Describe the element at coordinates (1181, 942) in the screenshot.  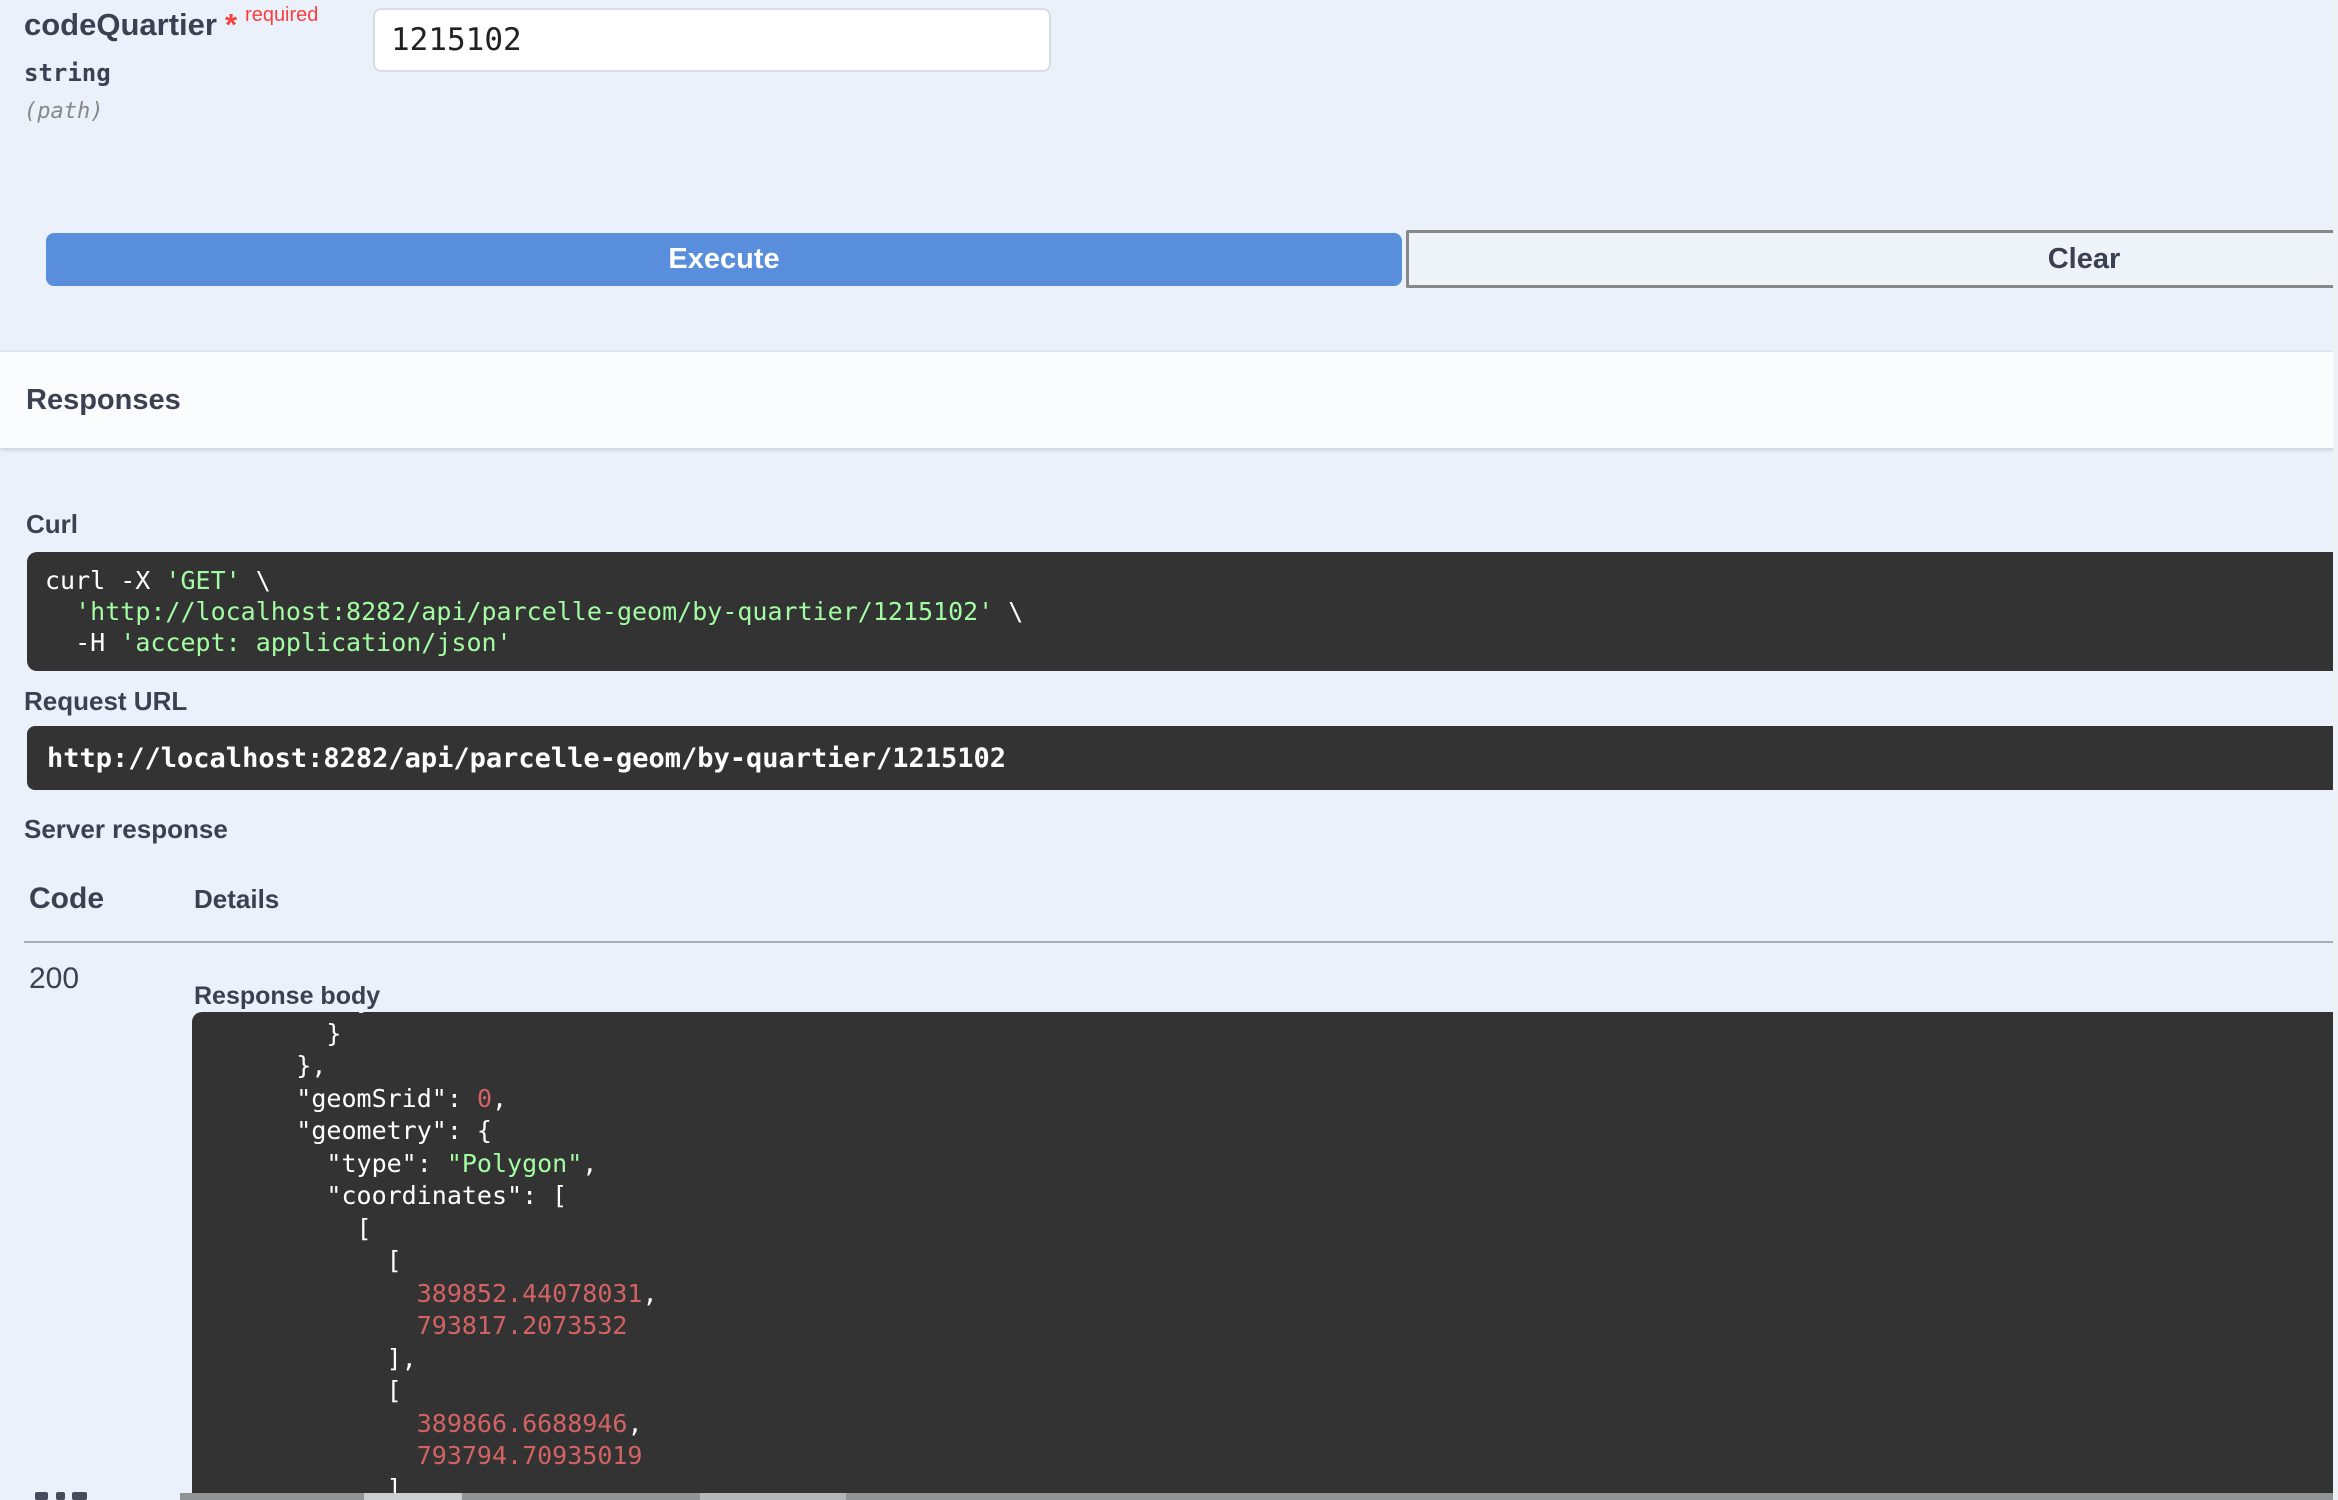
I see `table-header-divider` at that location.